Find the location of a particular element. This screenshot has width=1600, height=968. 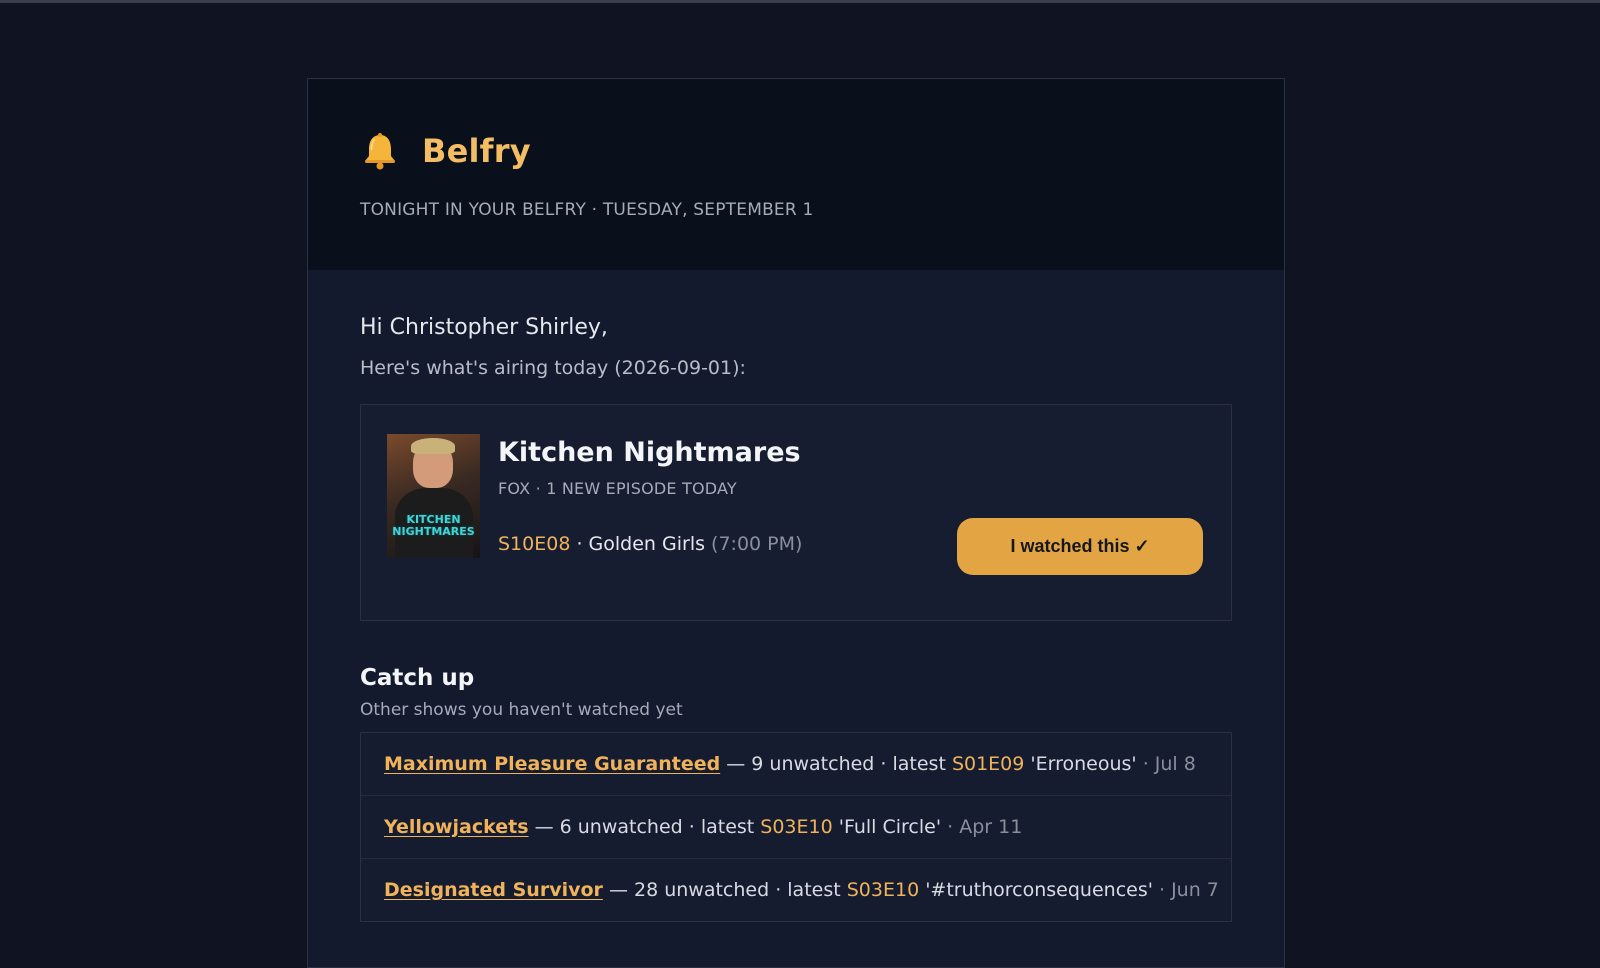

unwatched-count: — 28 unwatched · latest is located at coordinates (724, 890).